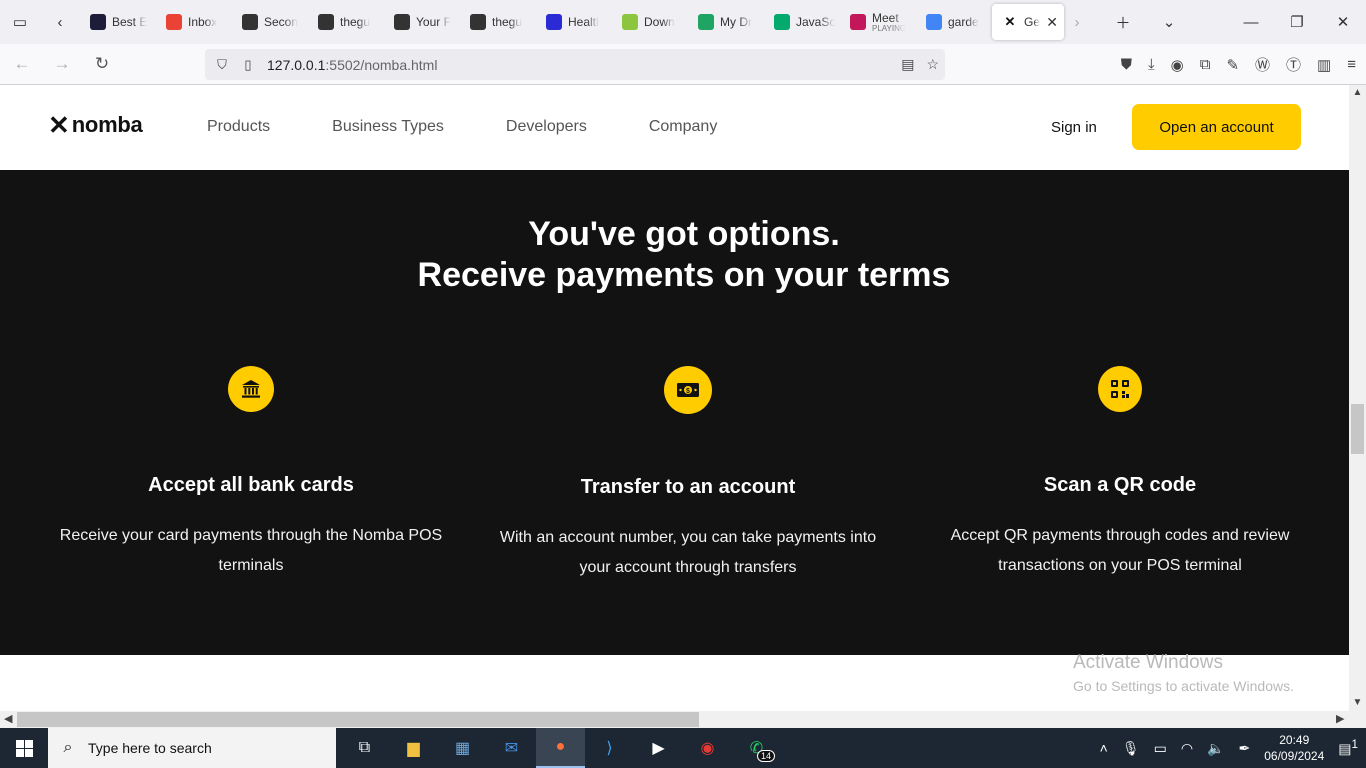 This screenshot has height=768, width=1366. I want to click on extension-w-icon: Ⓦ, so click(1262, 64).